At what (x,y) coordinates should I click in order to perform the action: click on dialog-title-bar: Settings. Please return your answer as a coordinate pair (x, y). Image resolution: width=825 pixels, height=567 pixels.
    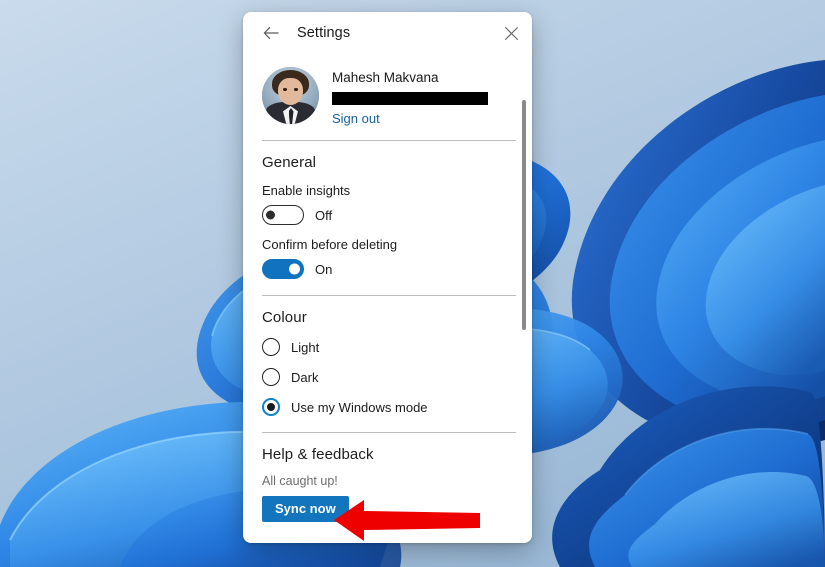
    Looking at the image, I should click on (387, 33).